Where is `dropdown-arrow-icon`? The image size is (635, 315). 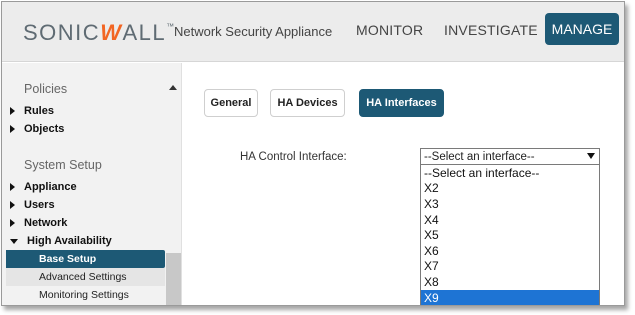 dropdown-arrow-icon is located at coordinates (591, 156).